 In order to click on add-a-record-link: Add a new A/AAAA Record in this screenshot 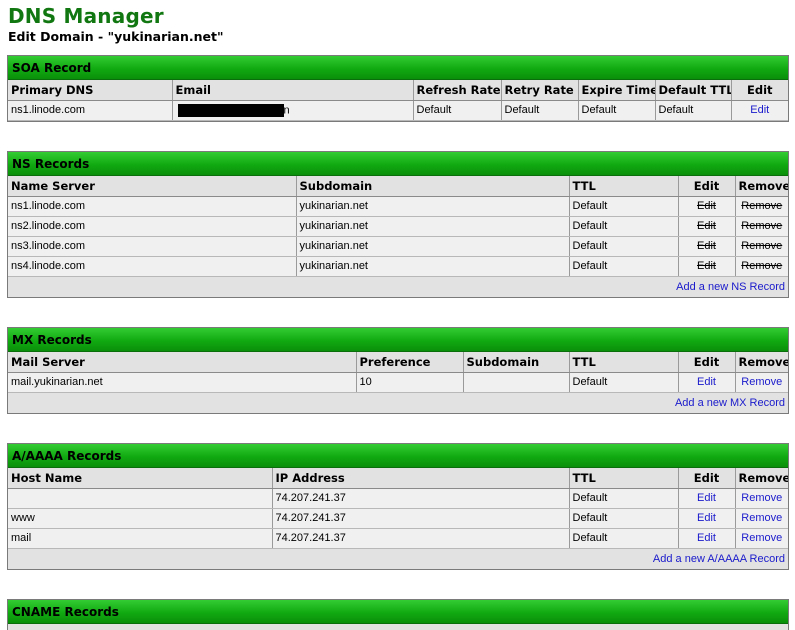, I will do `click(719, 559)`.